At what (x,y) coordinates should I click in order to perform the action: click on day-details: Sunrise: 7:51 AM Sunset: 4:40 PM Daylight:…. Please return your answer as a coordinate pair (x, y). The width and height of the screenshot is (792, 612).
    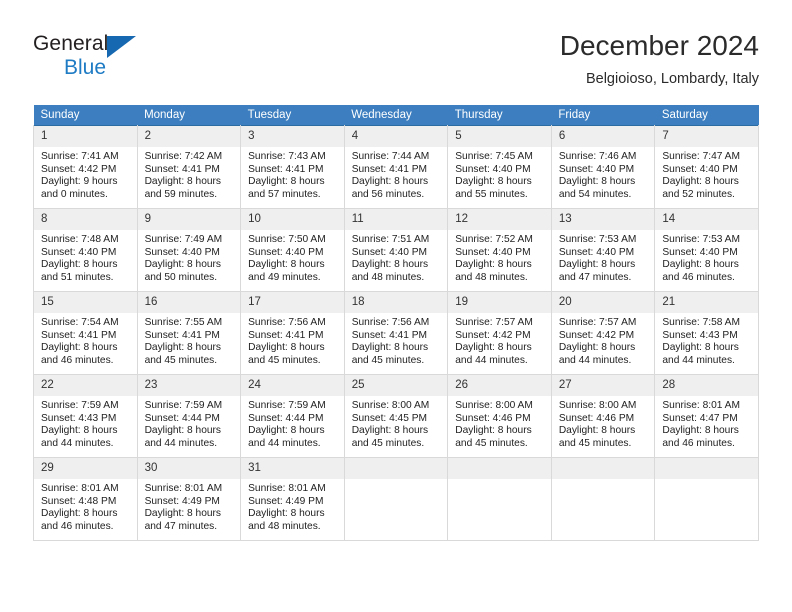
    Looking at the image, I should click on (396, 257).